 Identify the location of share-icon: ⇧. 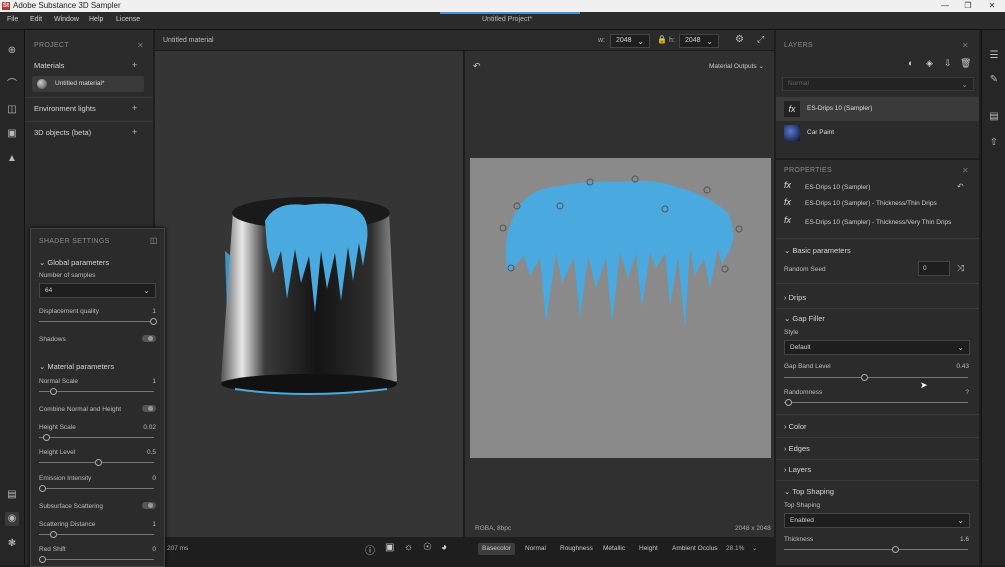
(994, 143).